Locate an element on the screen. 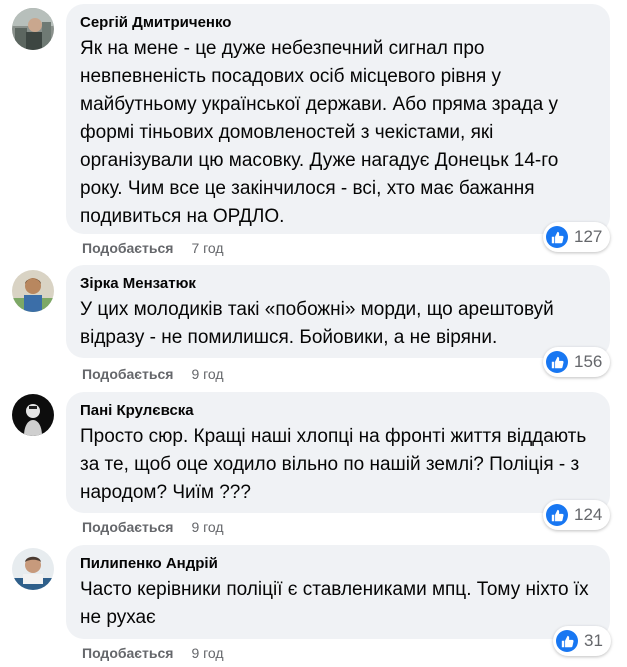 The height and width of the screenshot is (667, 627). reaction-summary: 124 is located at coordinates (577, 515).